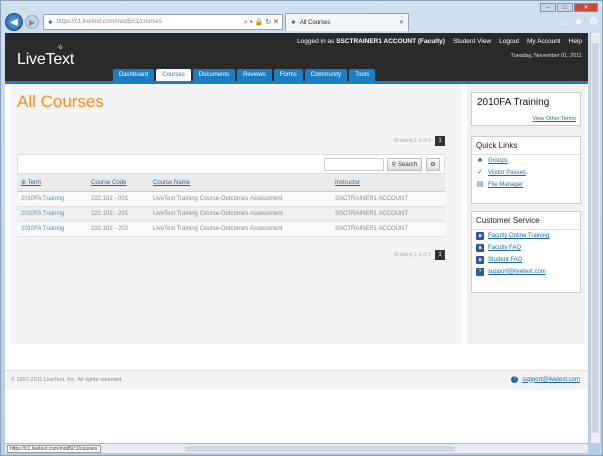 This screenshot has height=456, width=603. I want to click on term-card: 2010FA Training View Other Terms, so click(526, 109).